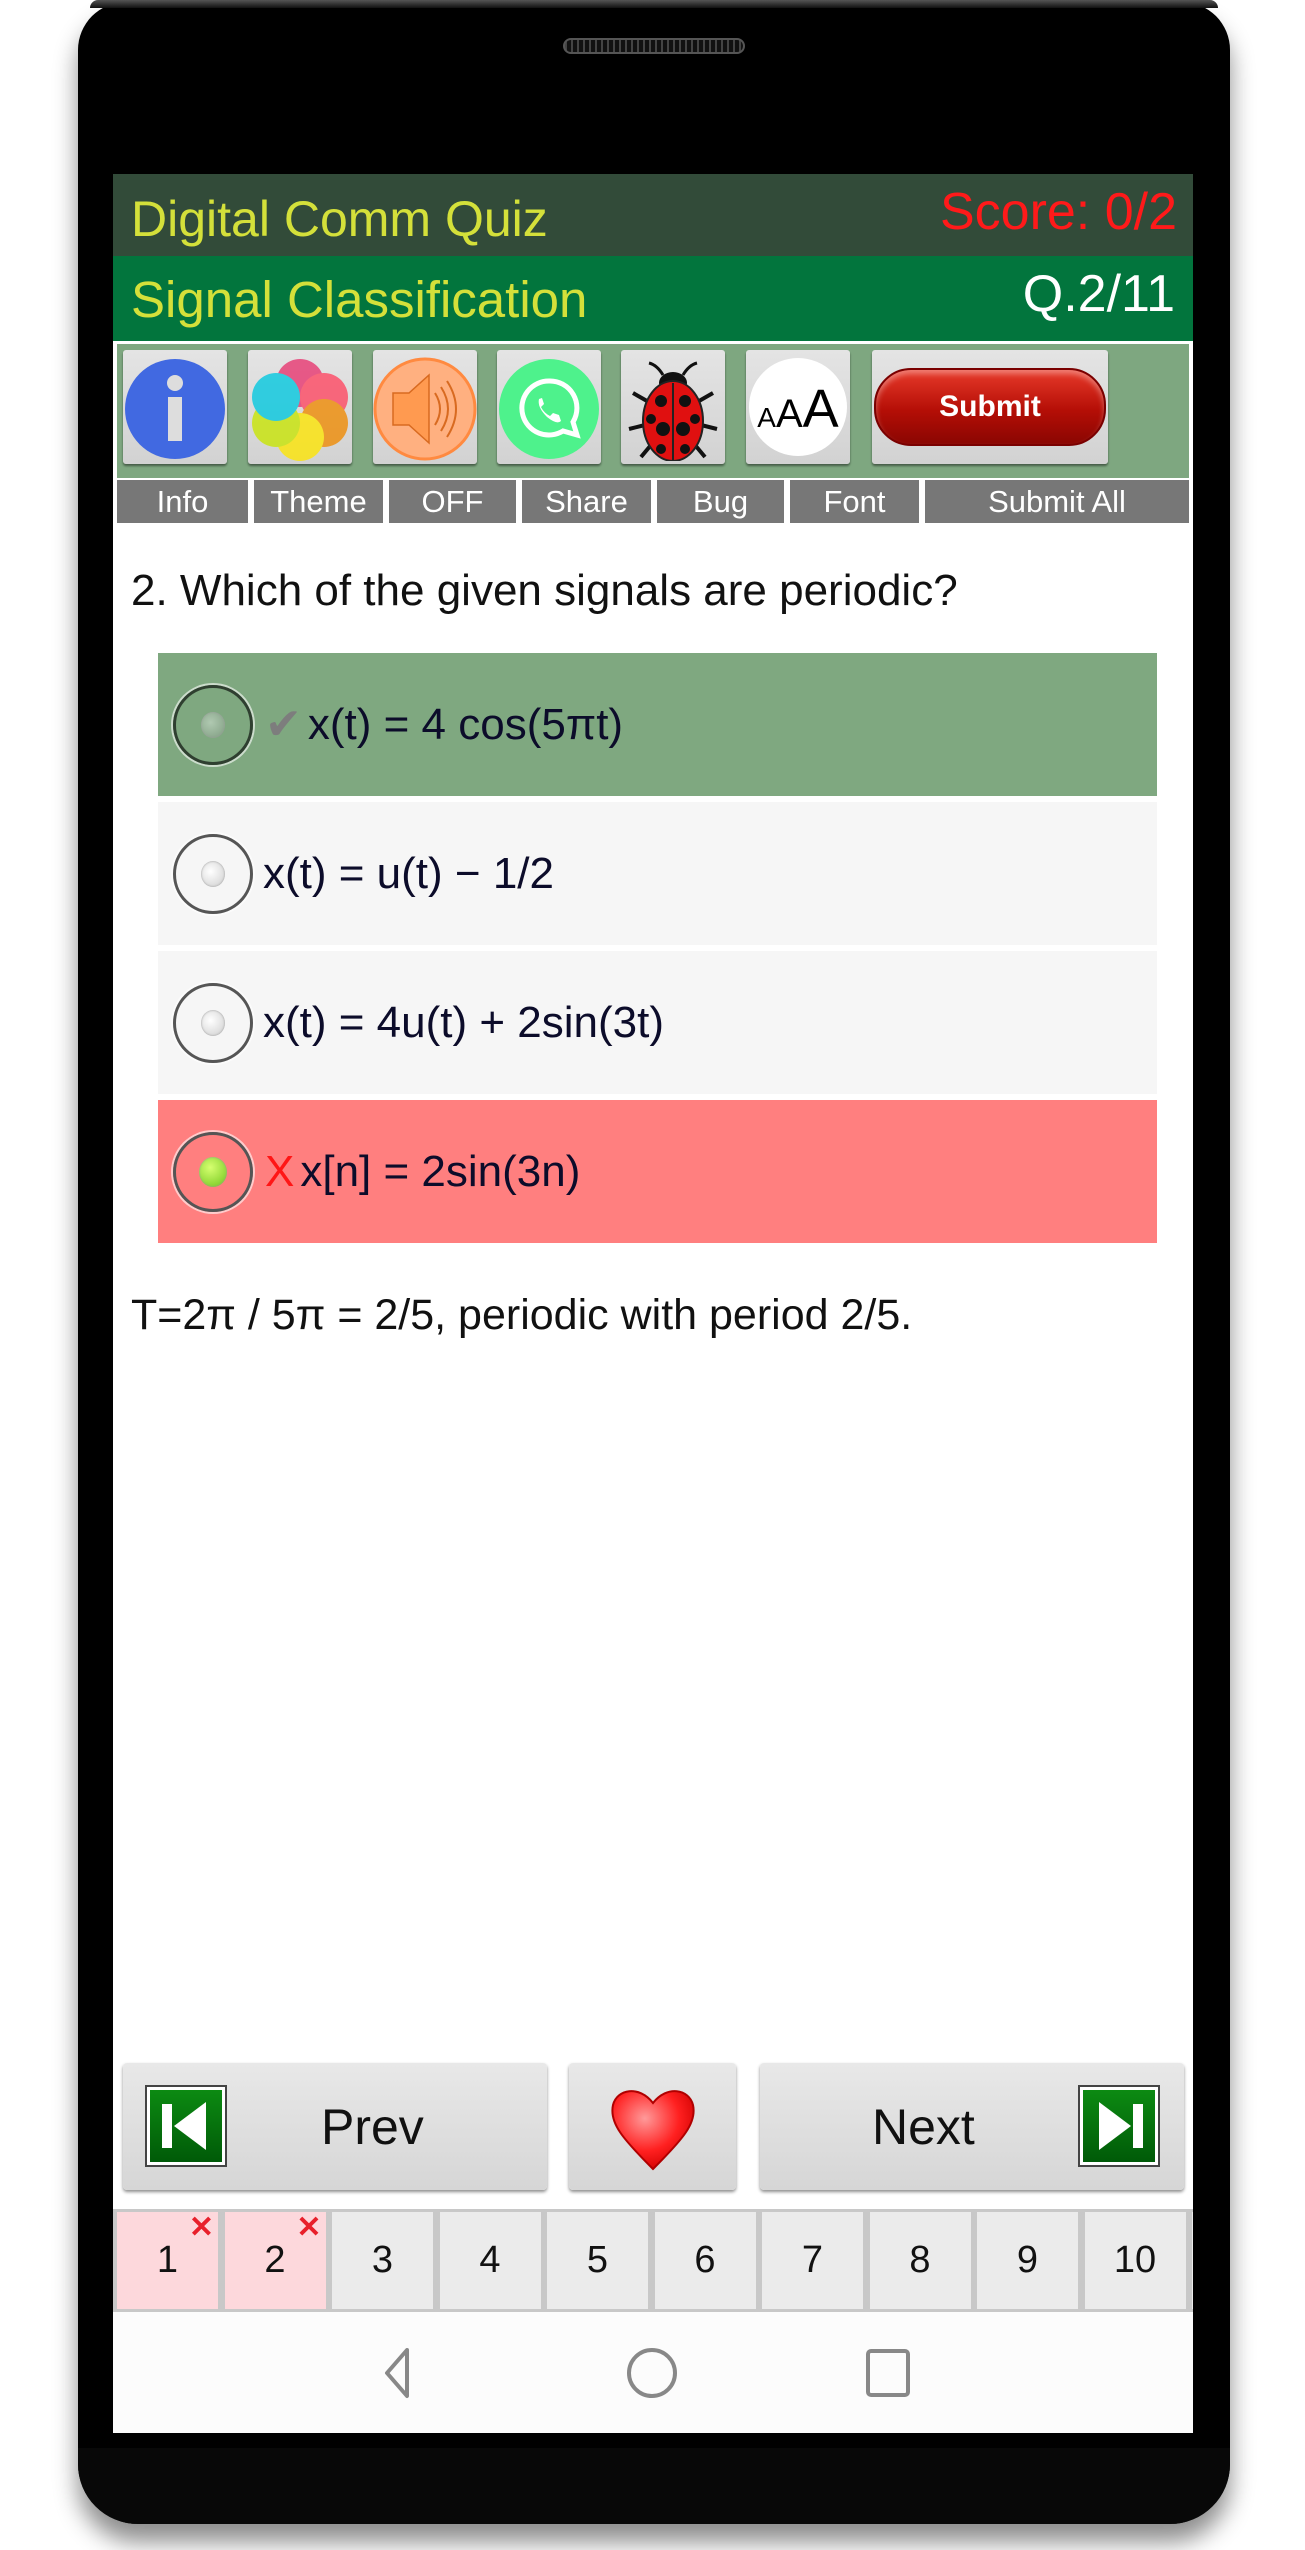 This screenshot has height=2550, width=1305. I want to click on option-text: x(t) = 4 cos(5πt), so click(465, 724).